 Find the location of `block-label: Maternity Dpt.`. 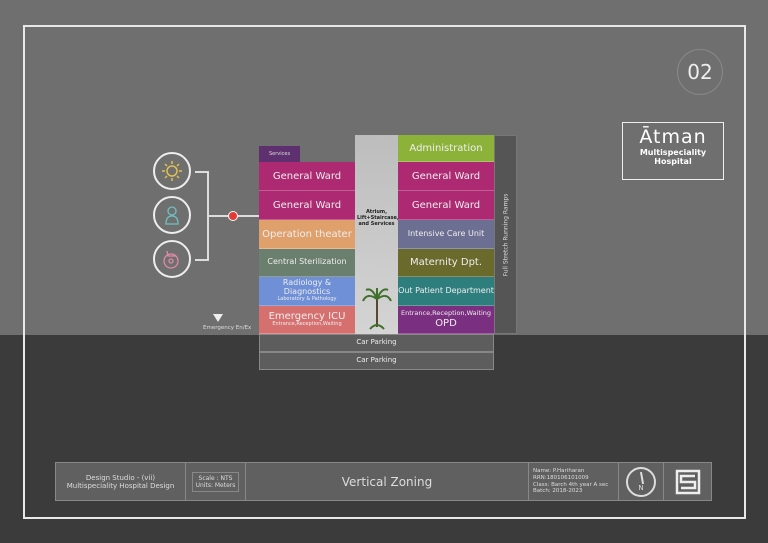

block-label: Maternity Dpt. is located at coordinates (446, 262).